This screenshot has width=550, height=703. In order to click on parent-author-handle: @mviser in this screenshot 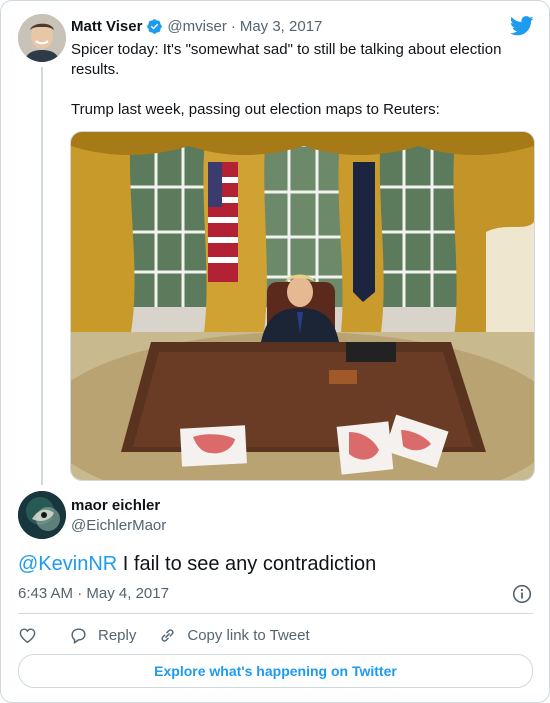, I will do `click(196, 26)`.